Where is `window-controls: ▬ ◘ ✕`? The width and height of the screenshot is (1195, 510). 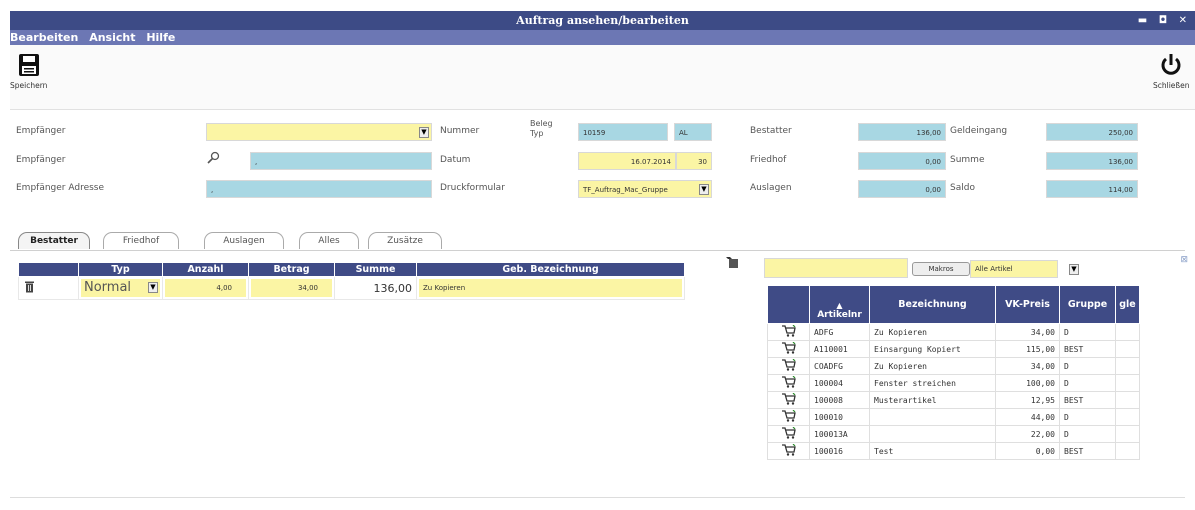 window-controls: ▬ ◘ ✕ is located at coordinates (1164, 20).